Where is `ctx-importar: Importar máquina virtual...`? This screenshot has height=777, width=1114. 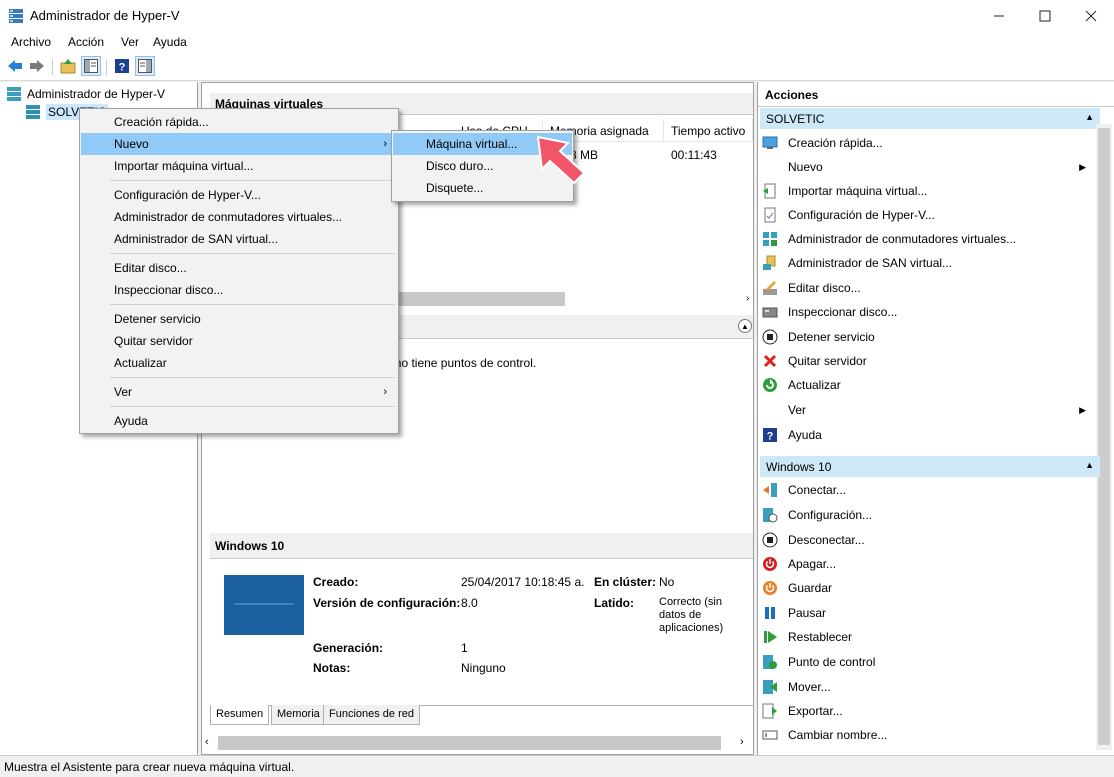
ctx-importar: Importar máquina virtual... is located at coordinates (239, 166).